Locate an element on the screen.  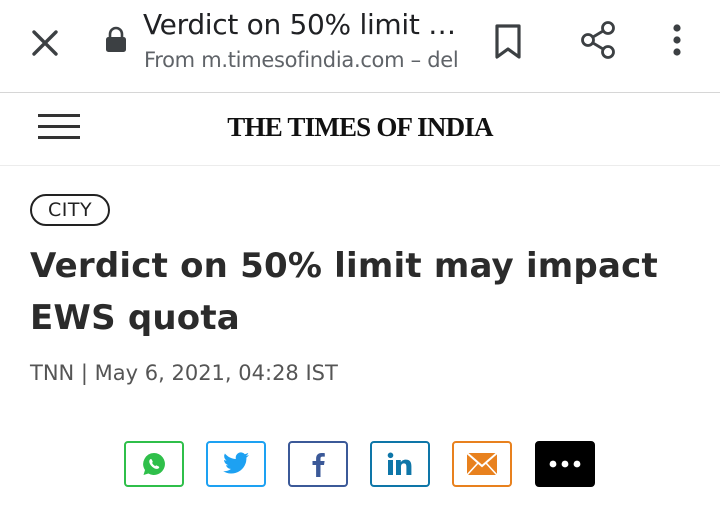
site-logo: THE TIMES OF INDIA is located at coordinates (360, 127).